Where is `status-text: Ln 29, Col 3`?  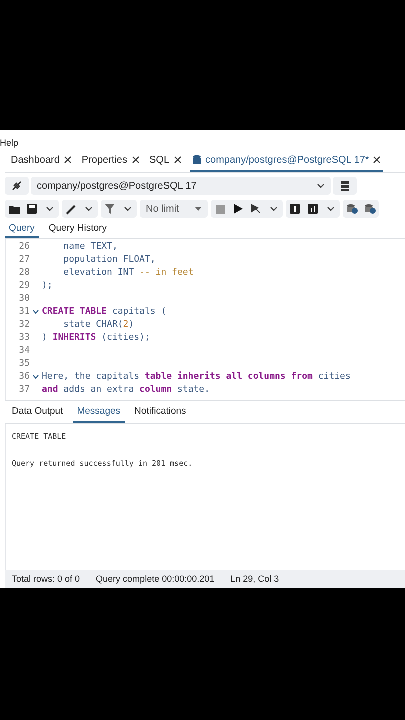 status-text: Ln 29, Col 3 is located at coordinates (255, 579).